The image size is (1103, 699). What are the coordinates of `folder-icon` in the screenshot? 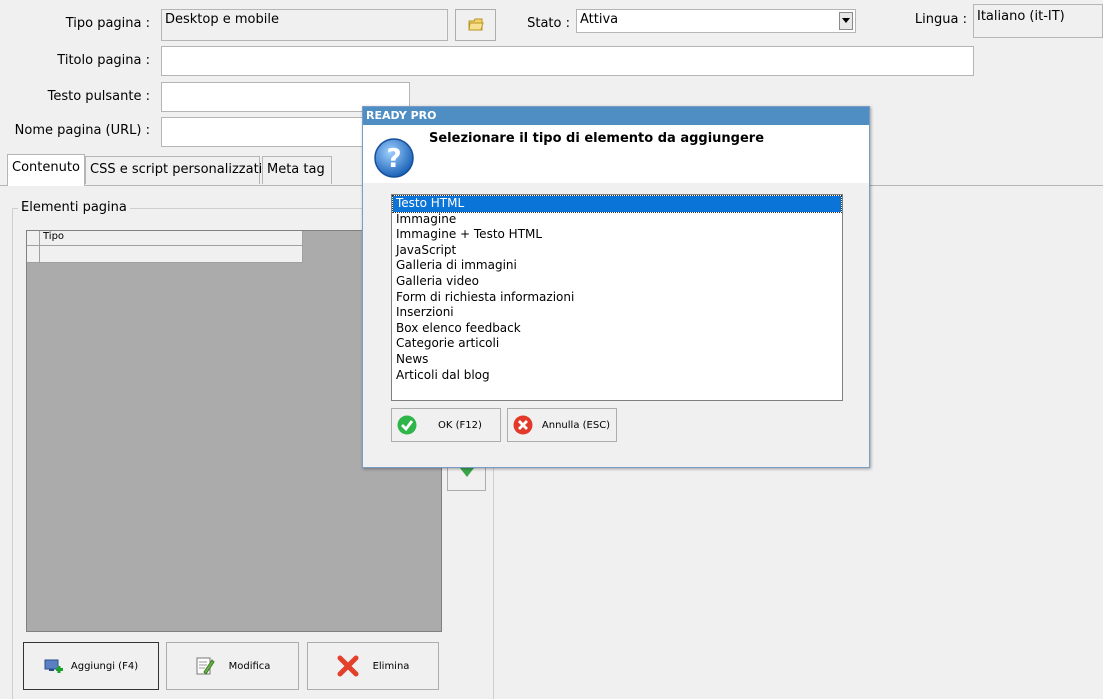 It's located at (475, 24).